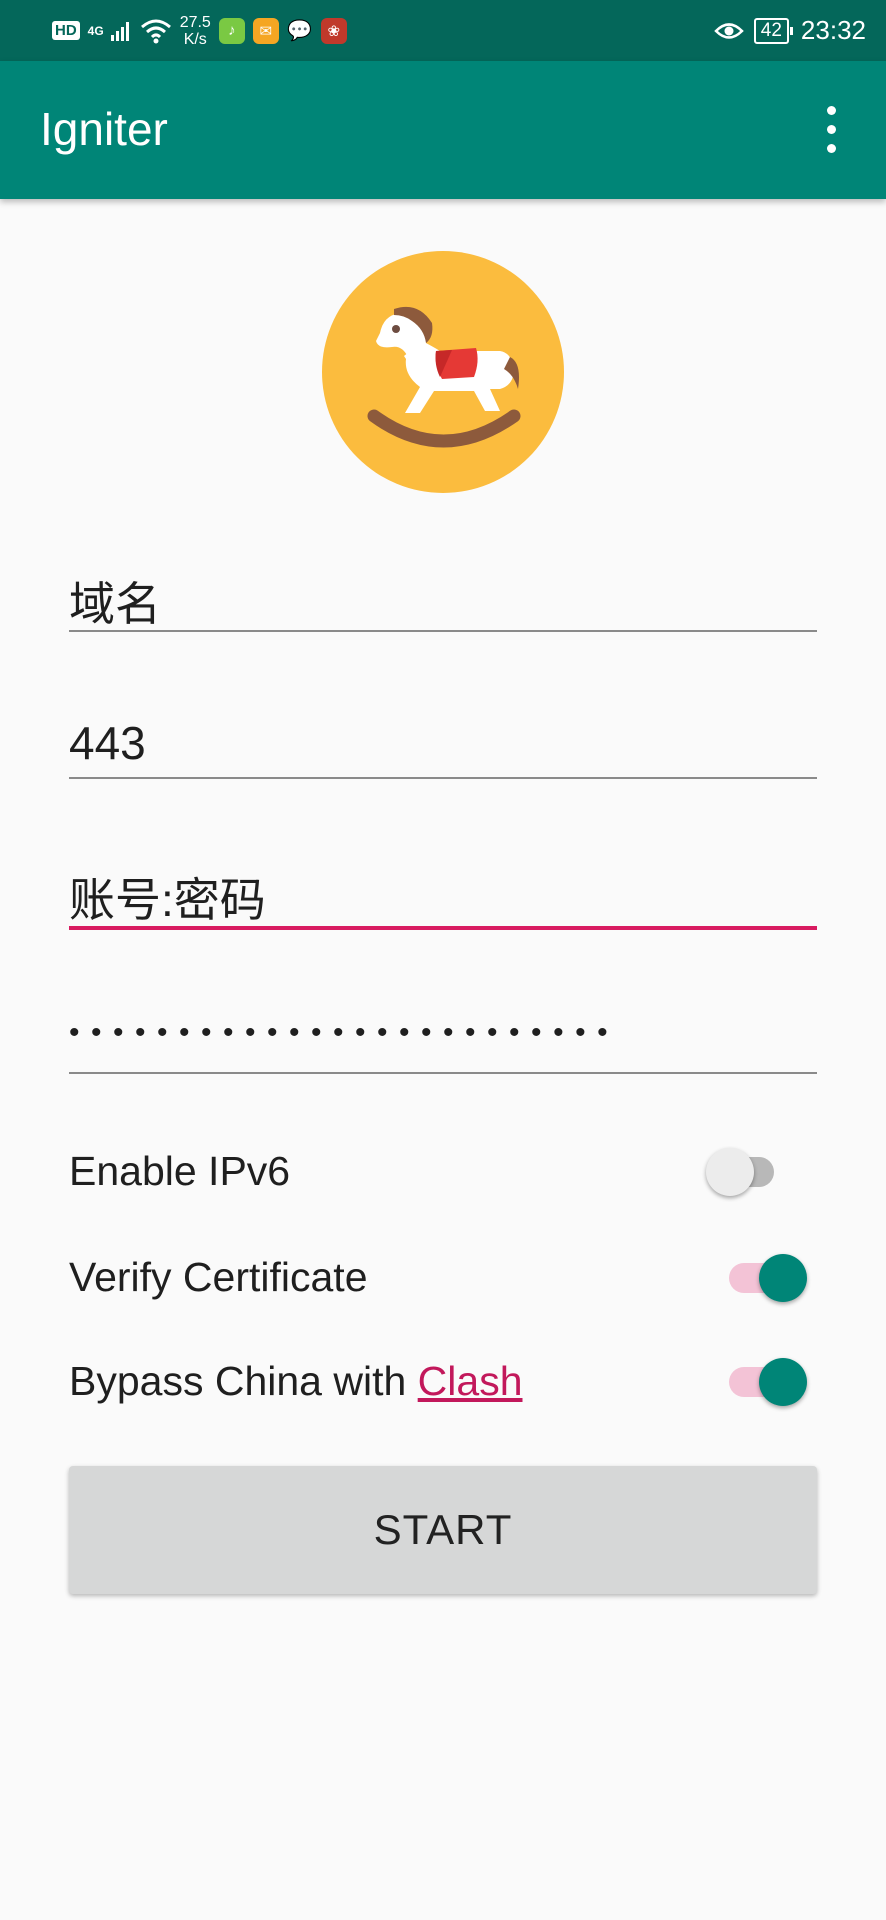 The width and height of the screenshot is (886, 1920). I want to click on enable-ipv6-label: Enable IPv6, so click(180, 1171).